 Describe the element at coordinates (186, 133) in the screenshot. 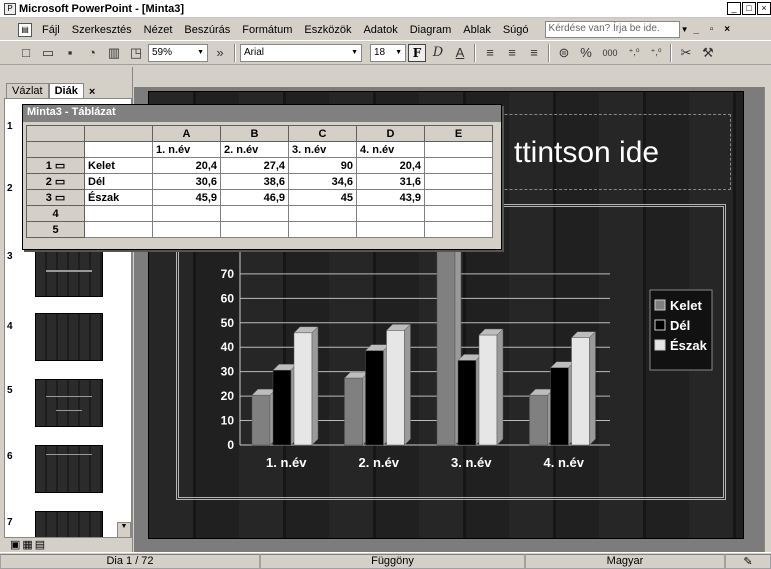

I see `column-header-A: A` at that location.